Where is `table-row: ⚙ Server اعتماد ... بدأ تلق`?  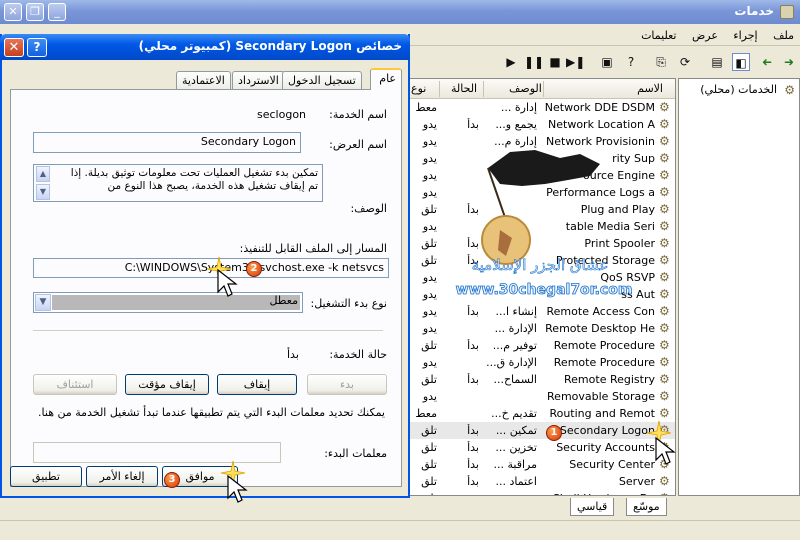
table-row: ⚙ Server اعتماد ... بدأ تلق is located at coordinates (542, 481).